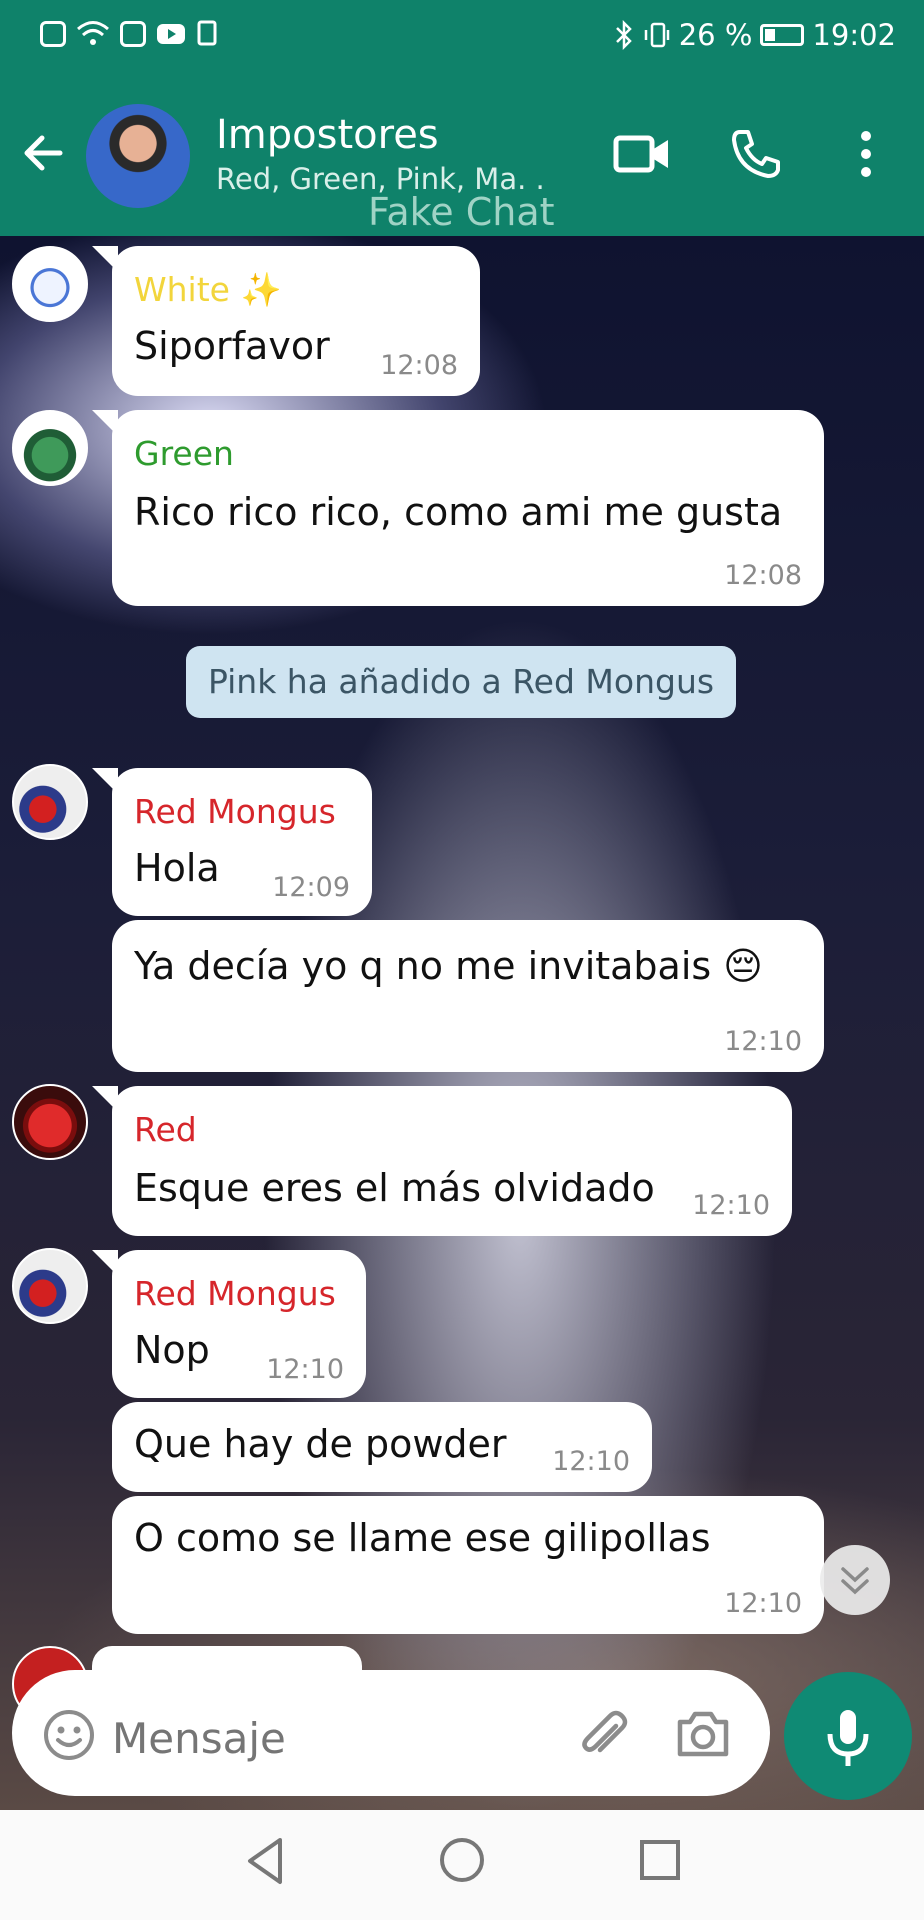 The height and width of the screenshot is (1920, 924). I want to click on nfc-icon, so click(133, 34).